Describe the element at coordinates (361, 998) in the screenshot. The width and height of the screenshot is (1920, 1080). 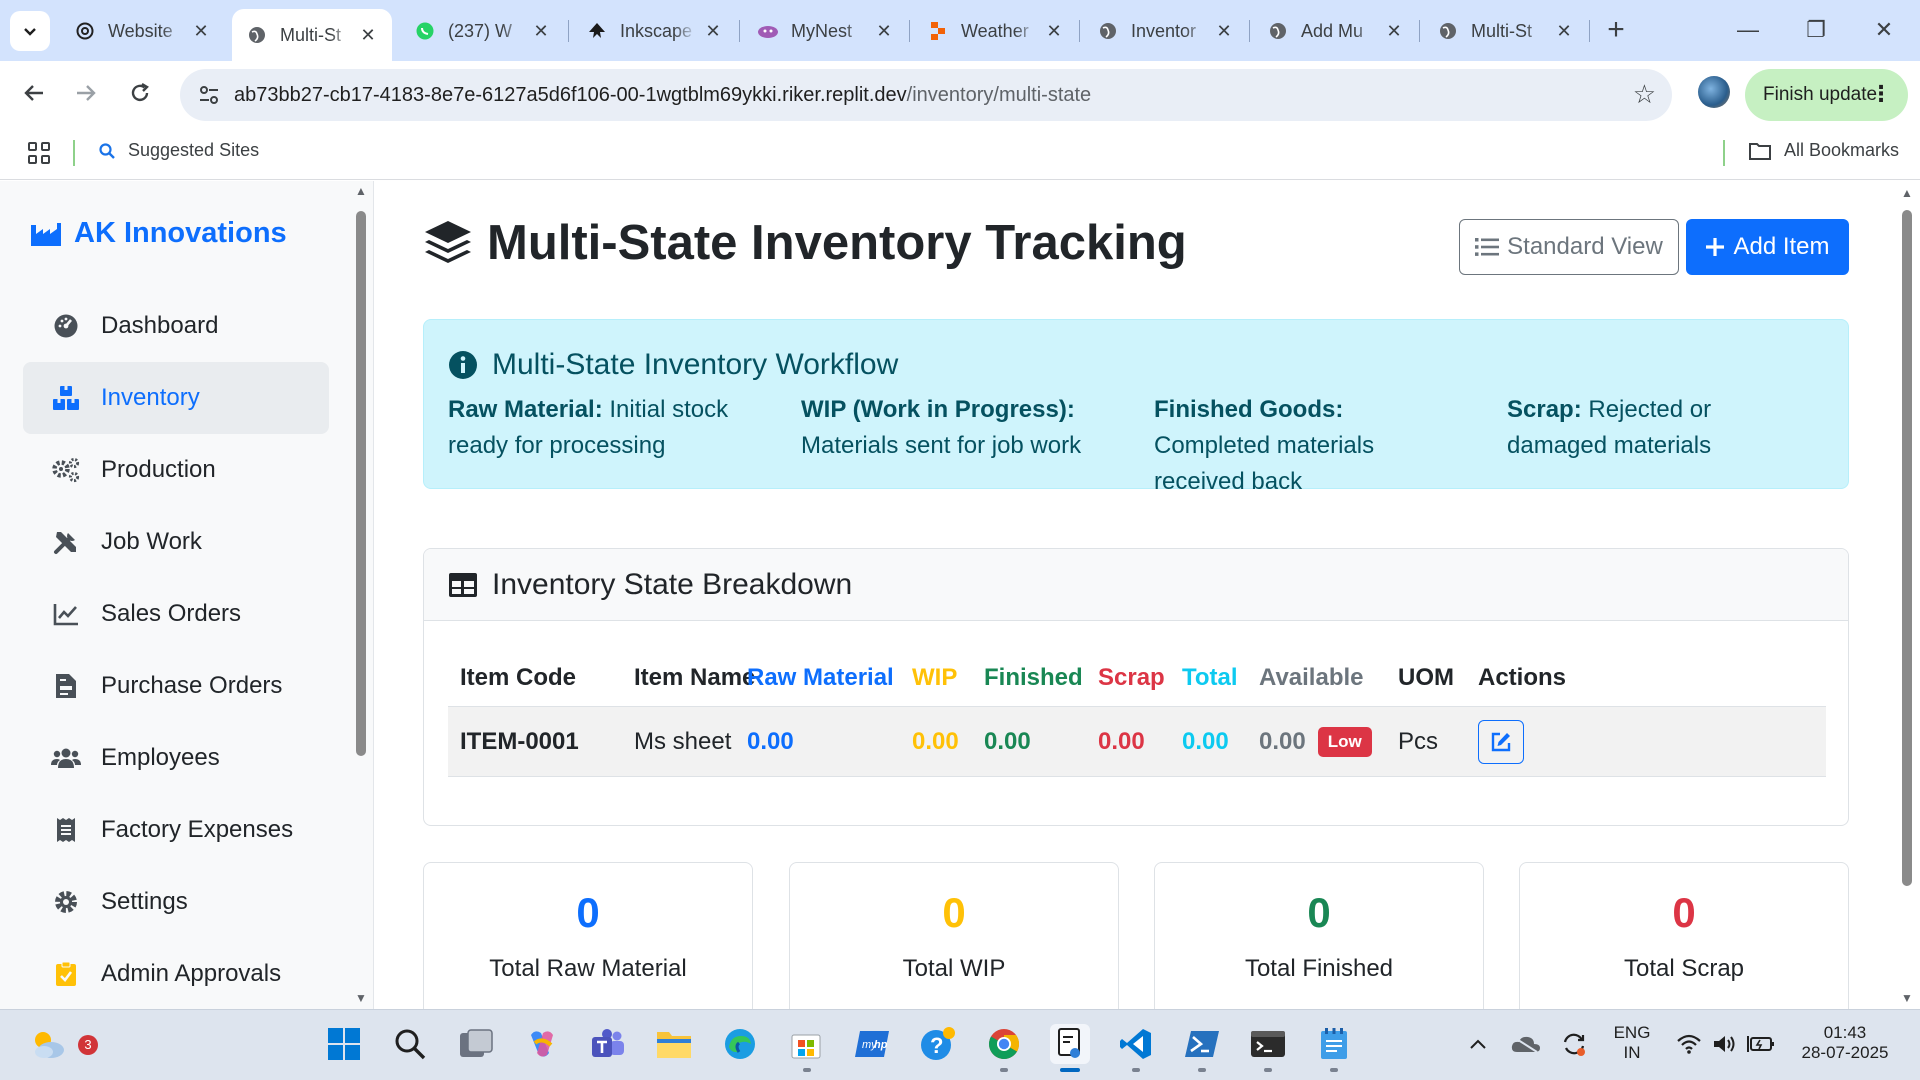
I see `scroll-down-arrow: ▼` at that location.